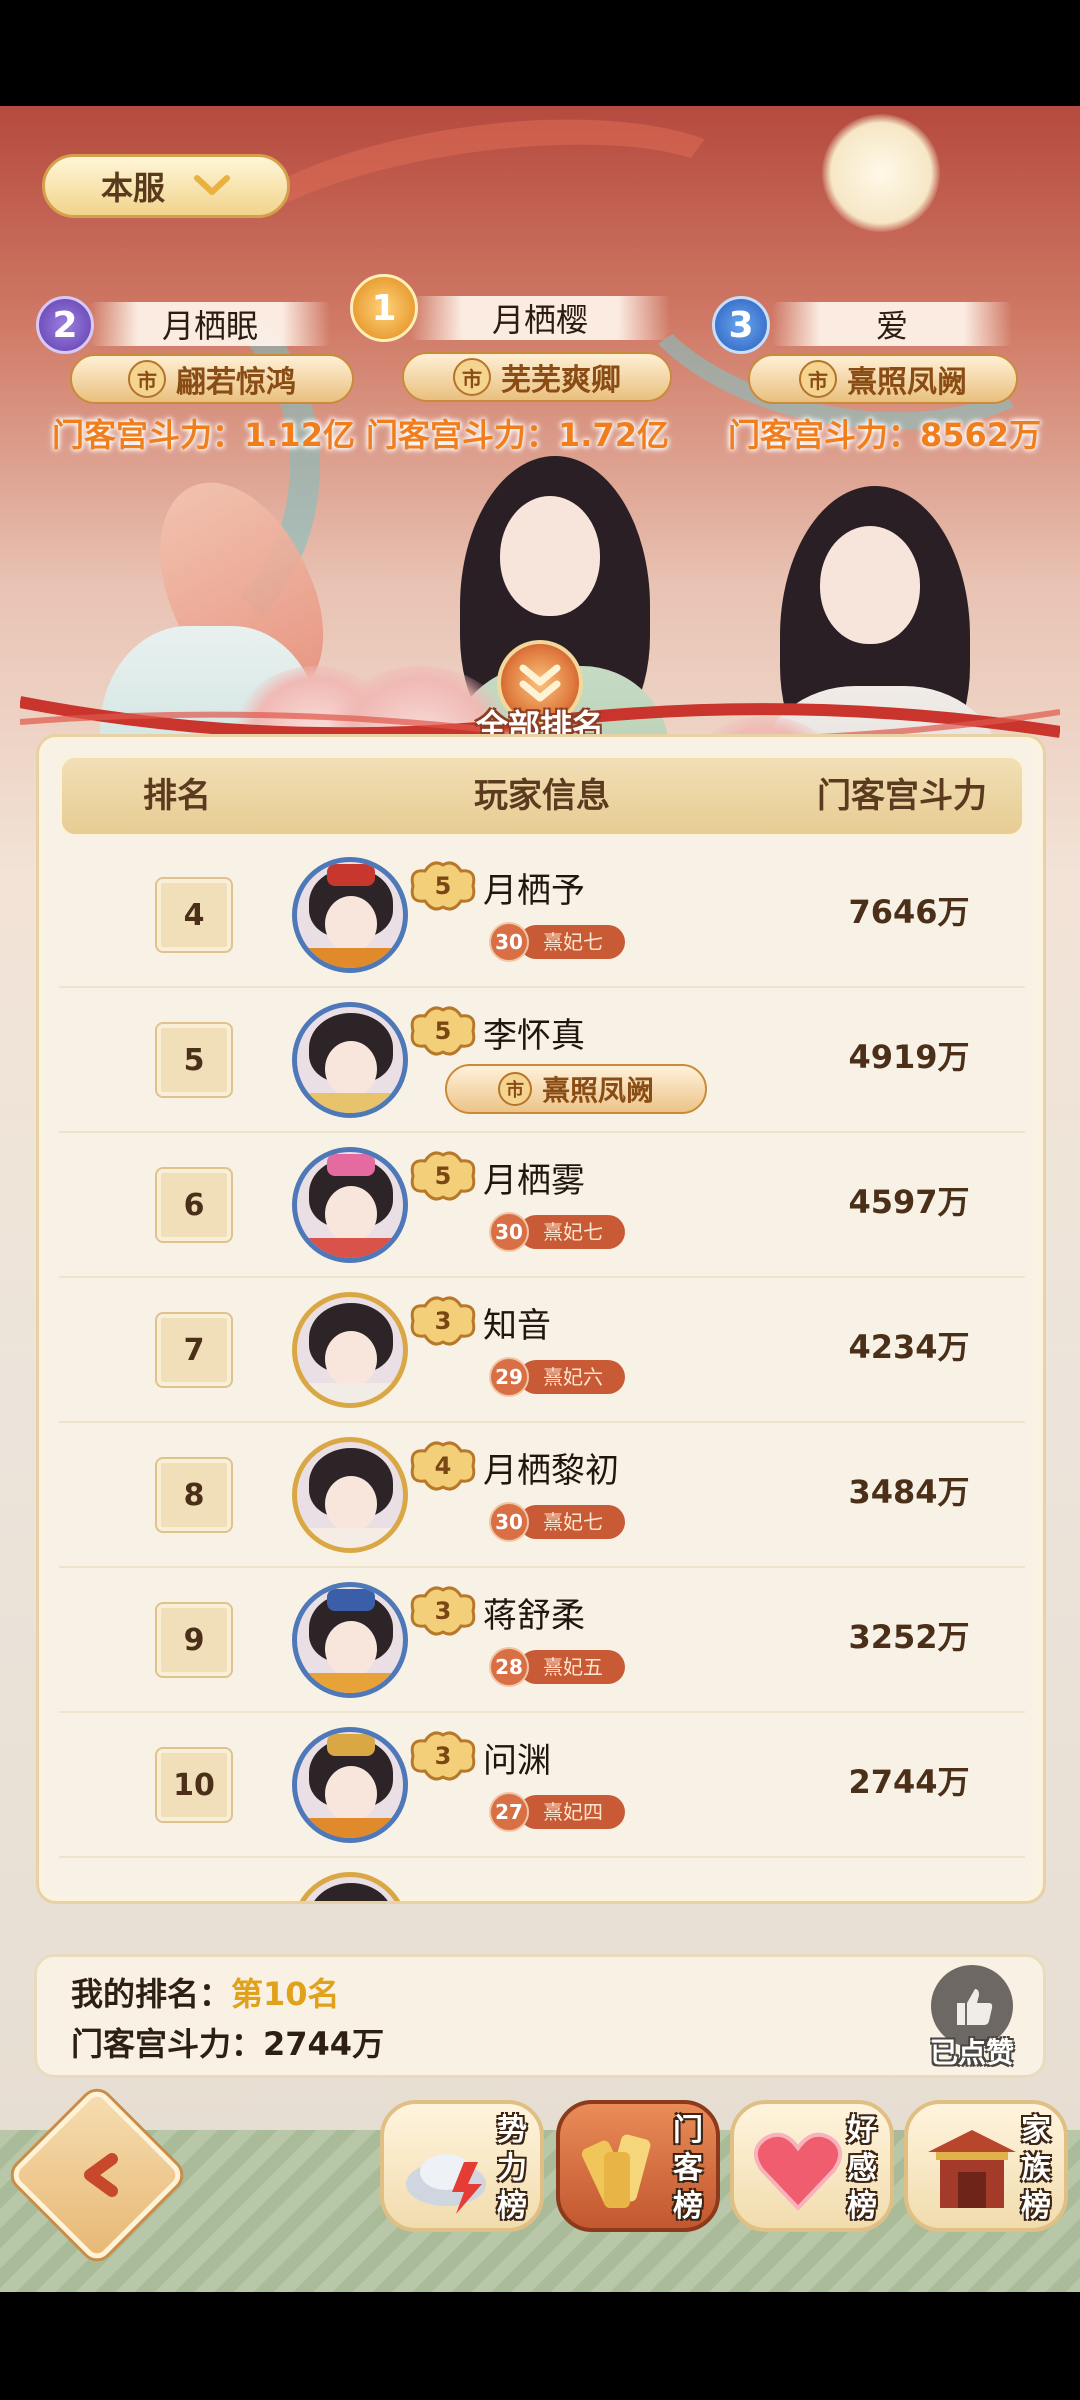 The height and width of the screenshot is (2400, 1080). Describe the element at coordinates (909, 1347) in the screenshot. I see `player-power: 4234万` at that location.